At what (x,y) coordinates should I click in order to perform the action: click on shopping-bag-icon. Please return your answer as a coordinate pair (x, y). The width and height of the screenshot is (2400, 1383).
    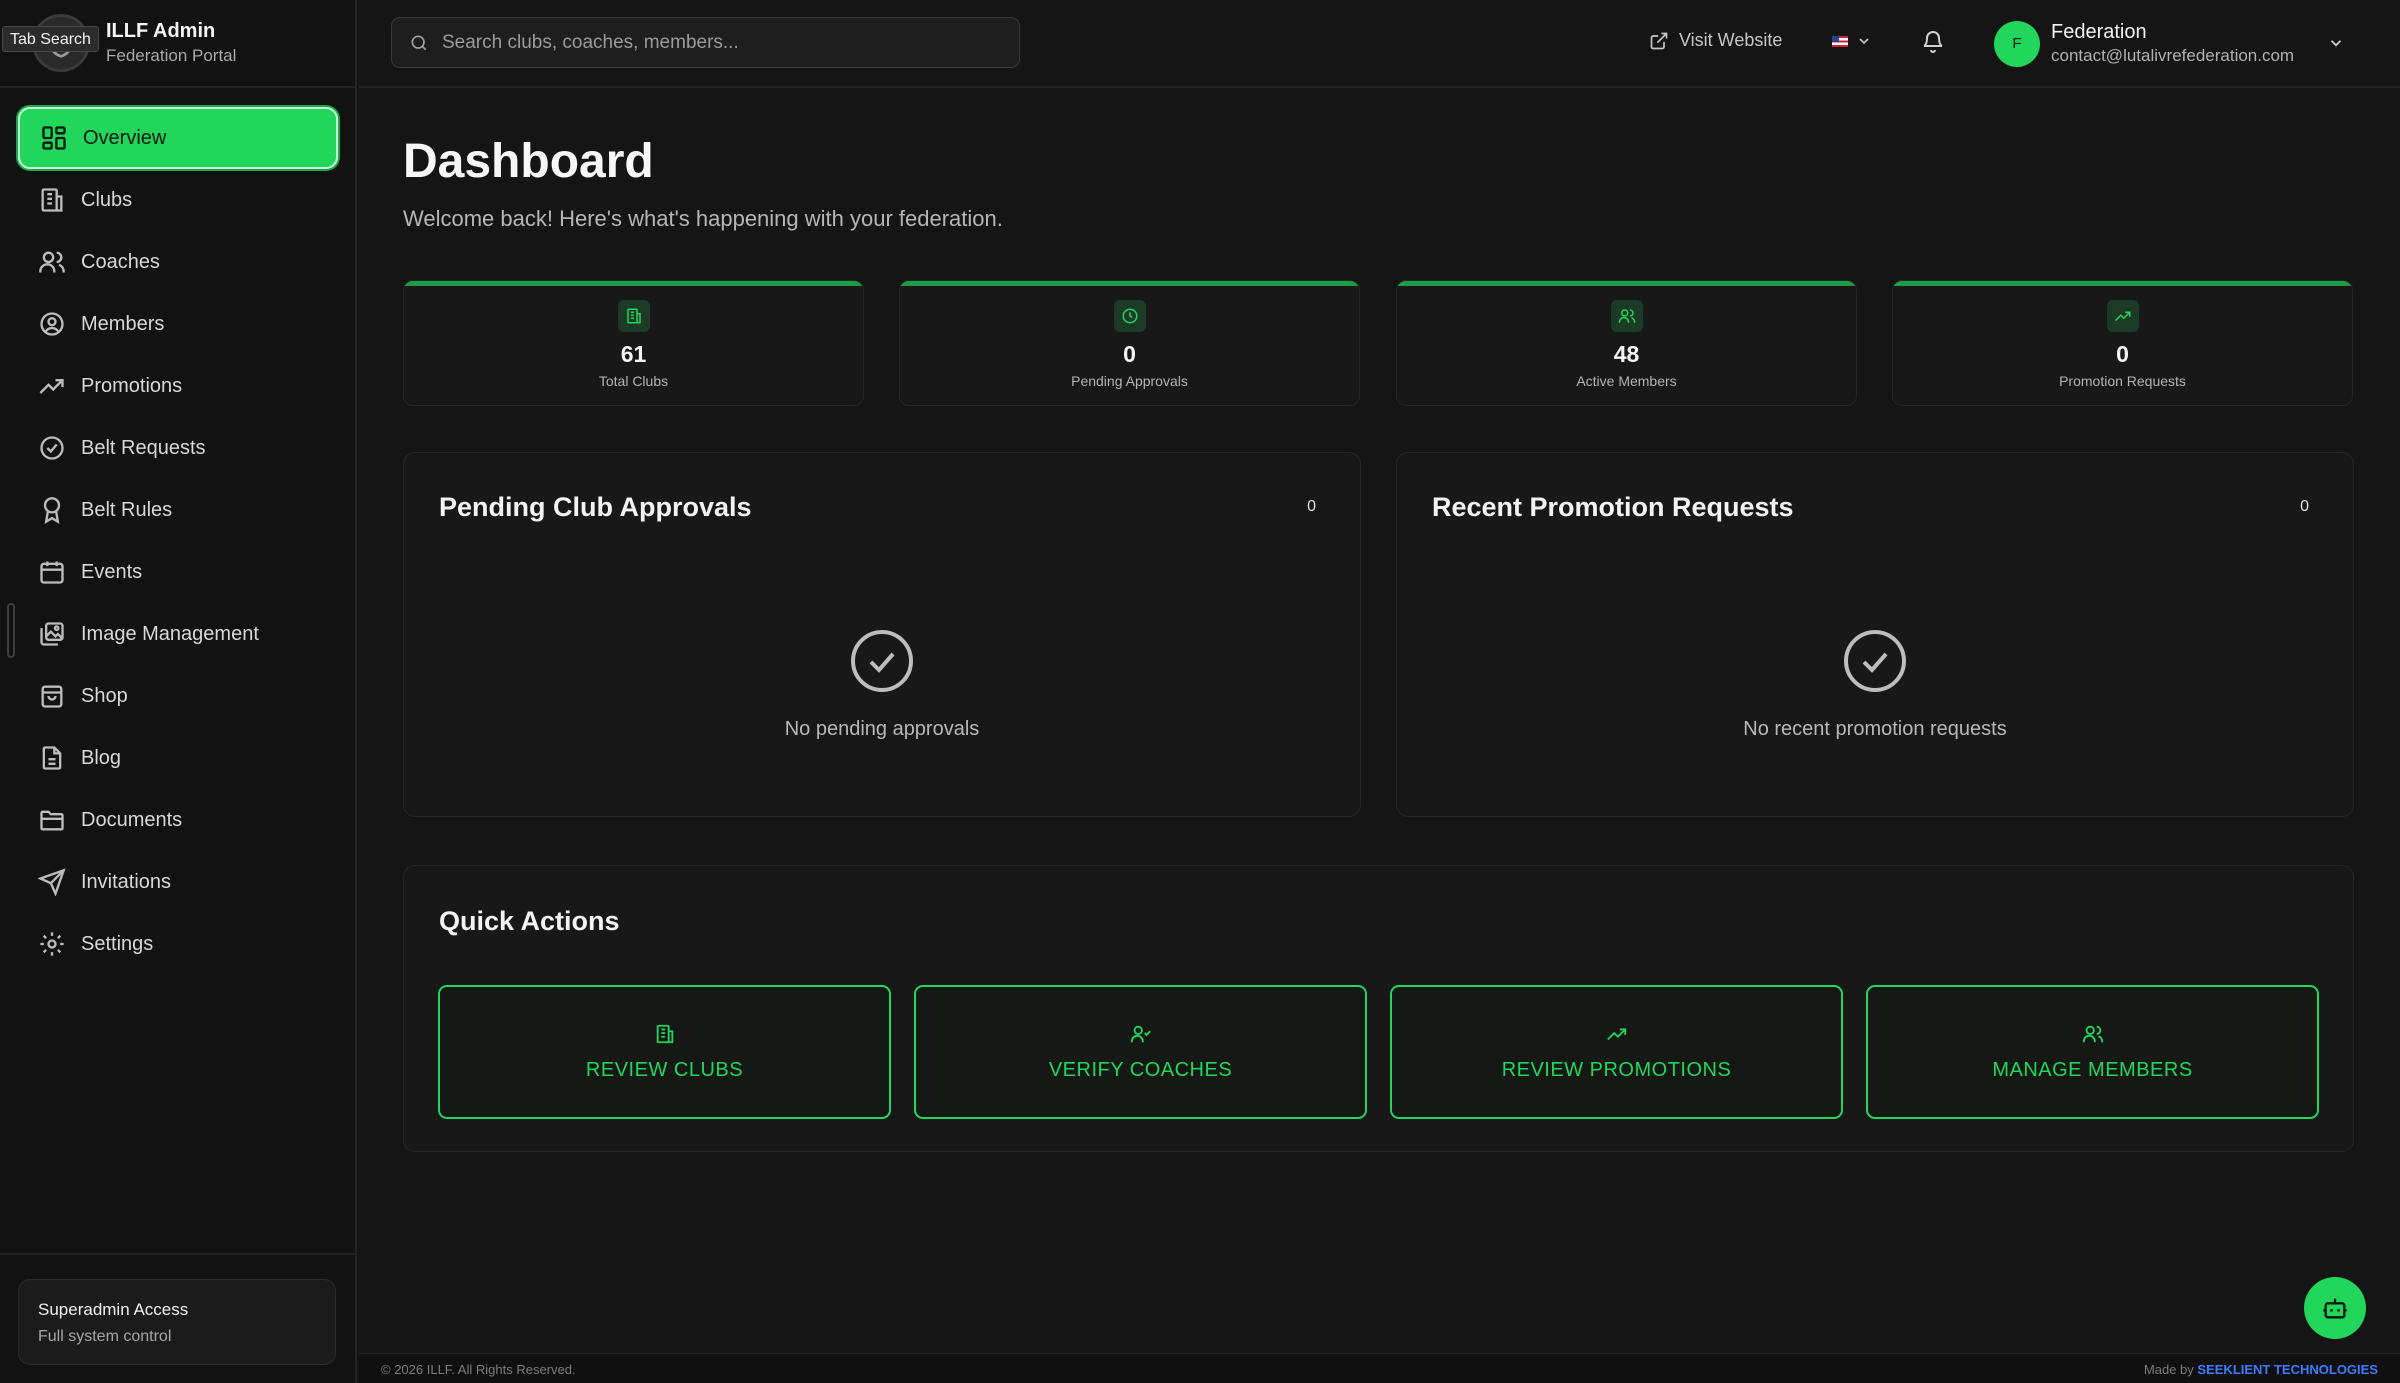
    Looking at the image, I should click on (52, 696).